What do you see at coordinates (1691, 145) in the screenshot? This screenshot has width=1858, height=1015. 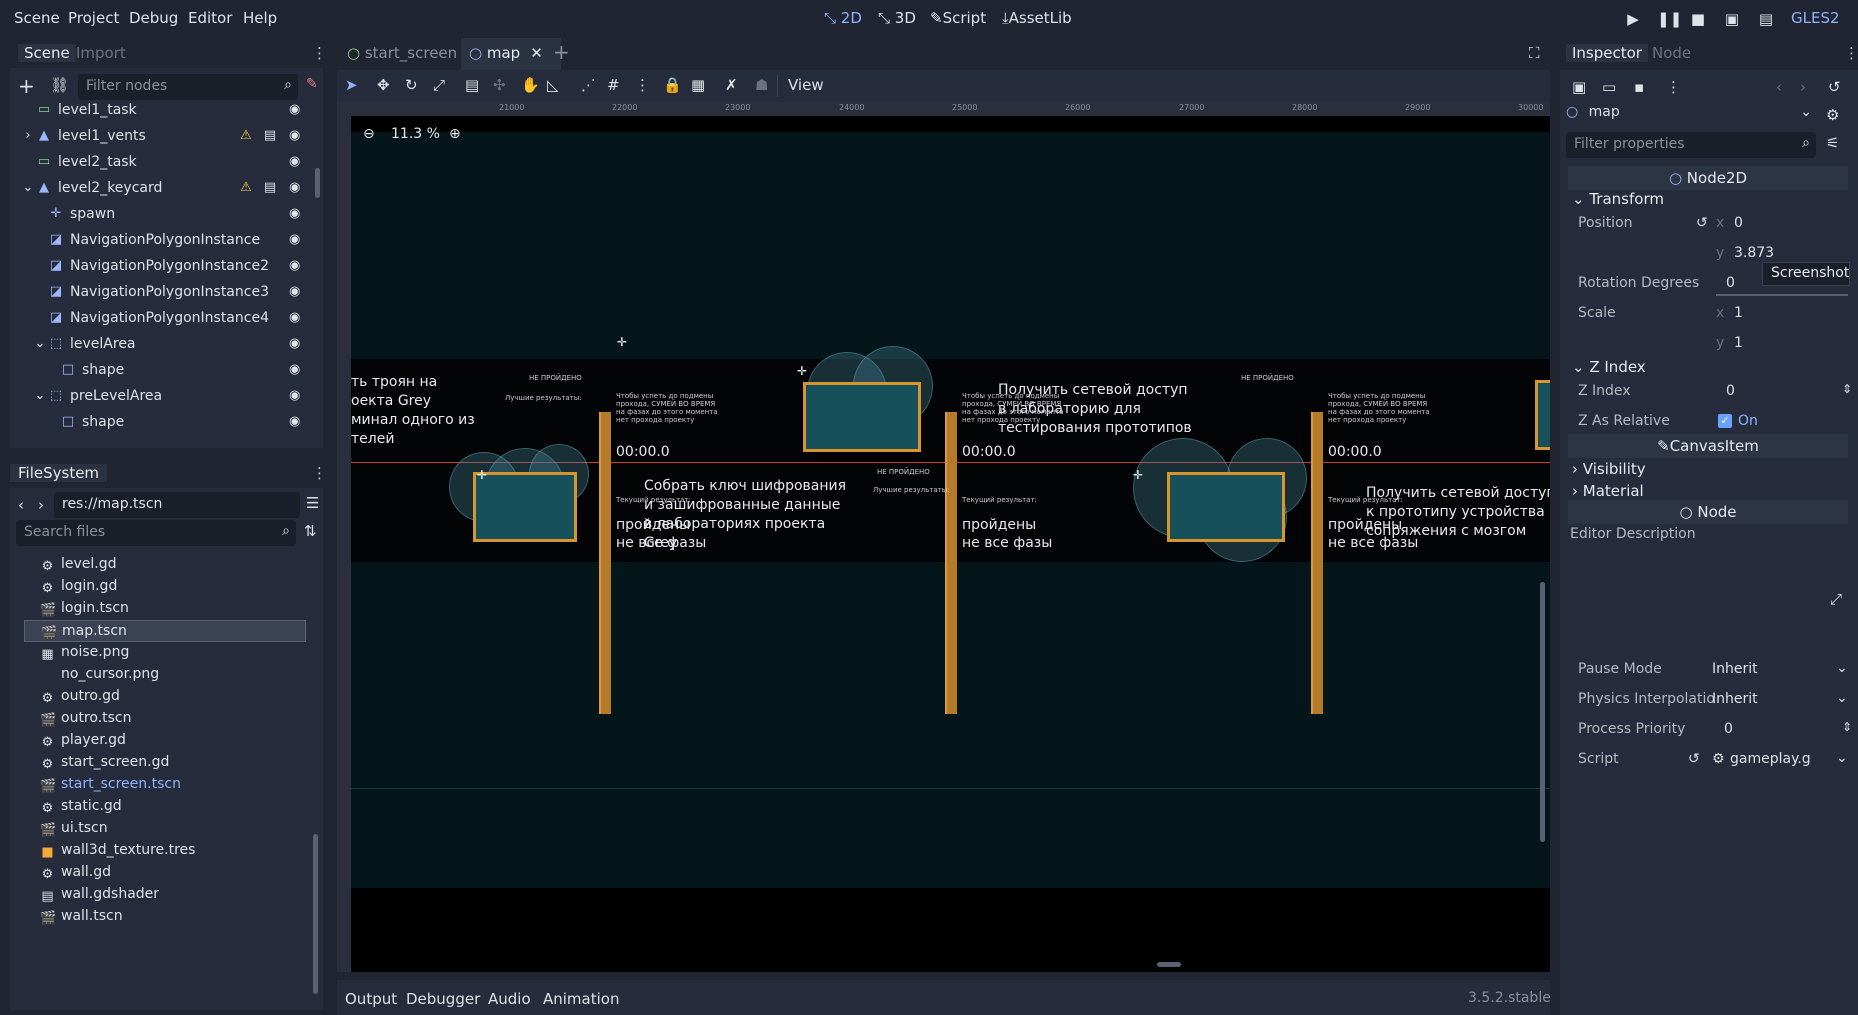 I see `filter-properties-input: Filter properties ⌕` at bounding box center [1691, 145].